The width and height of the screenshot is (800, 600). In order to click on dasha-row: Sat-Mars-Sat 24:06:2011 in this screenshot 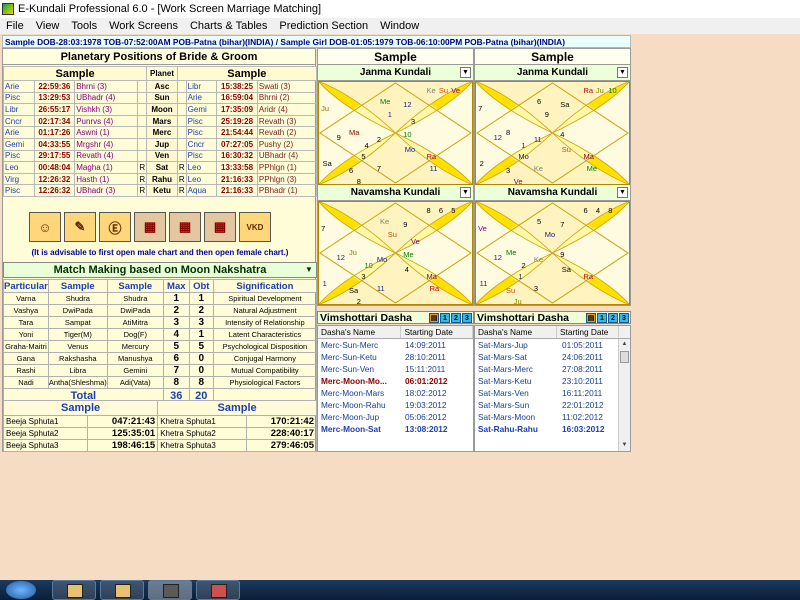, I will do `click(552, 357)`.